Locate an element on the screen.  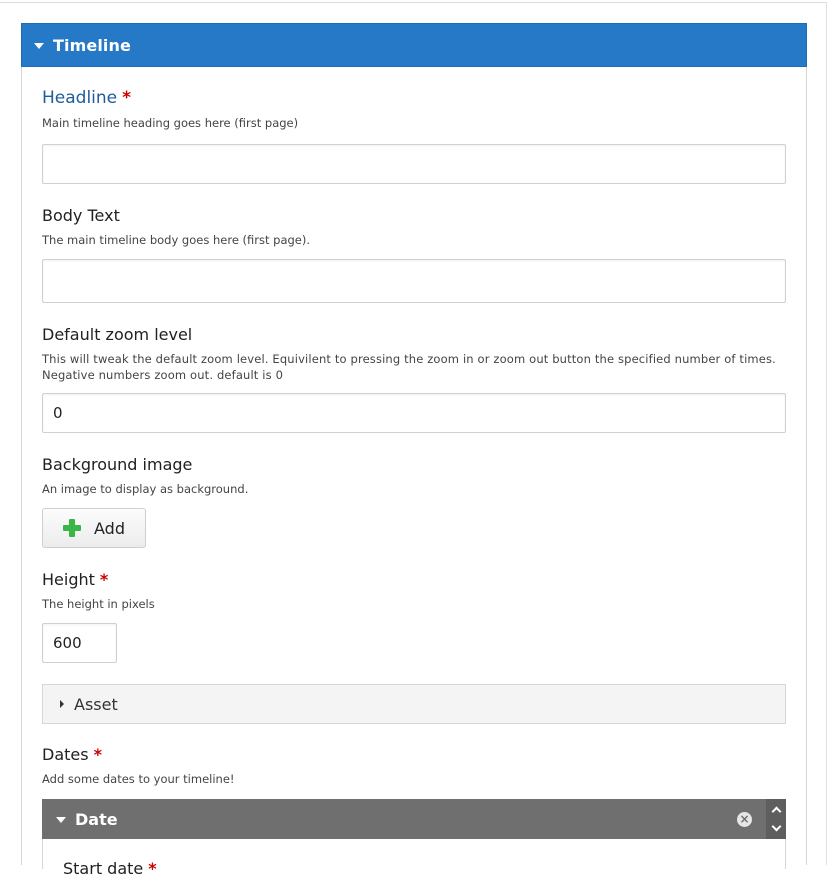
group-title: Timeline is located at coordinates (92, 45).